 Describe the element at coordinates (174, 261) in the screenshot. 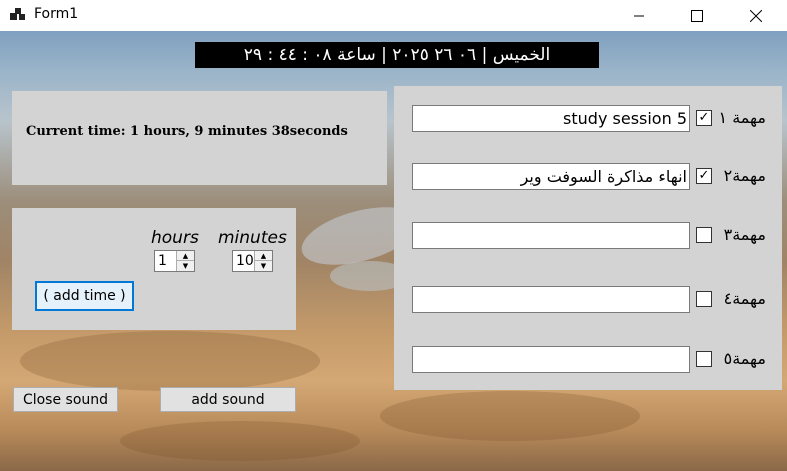

I see `hours-stepper: 1 ▲ ▼` at that location.